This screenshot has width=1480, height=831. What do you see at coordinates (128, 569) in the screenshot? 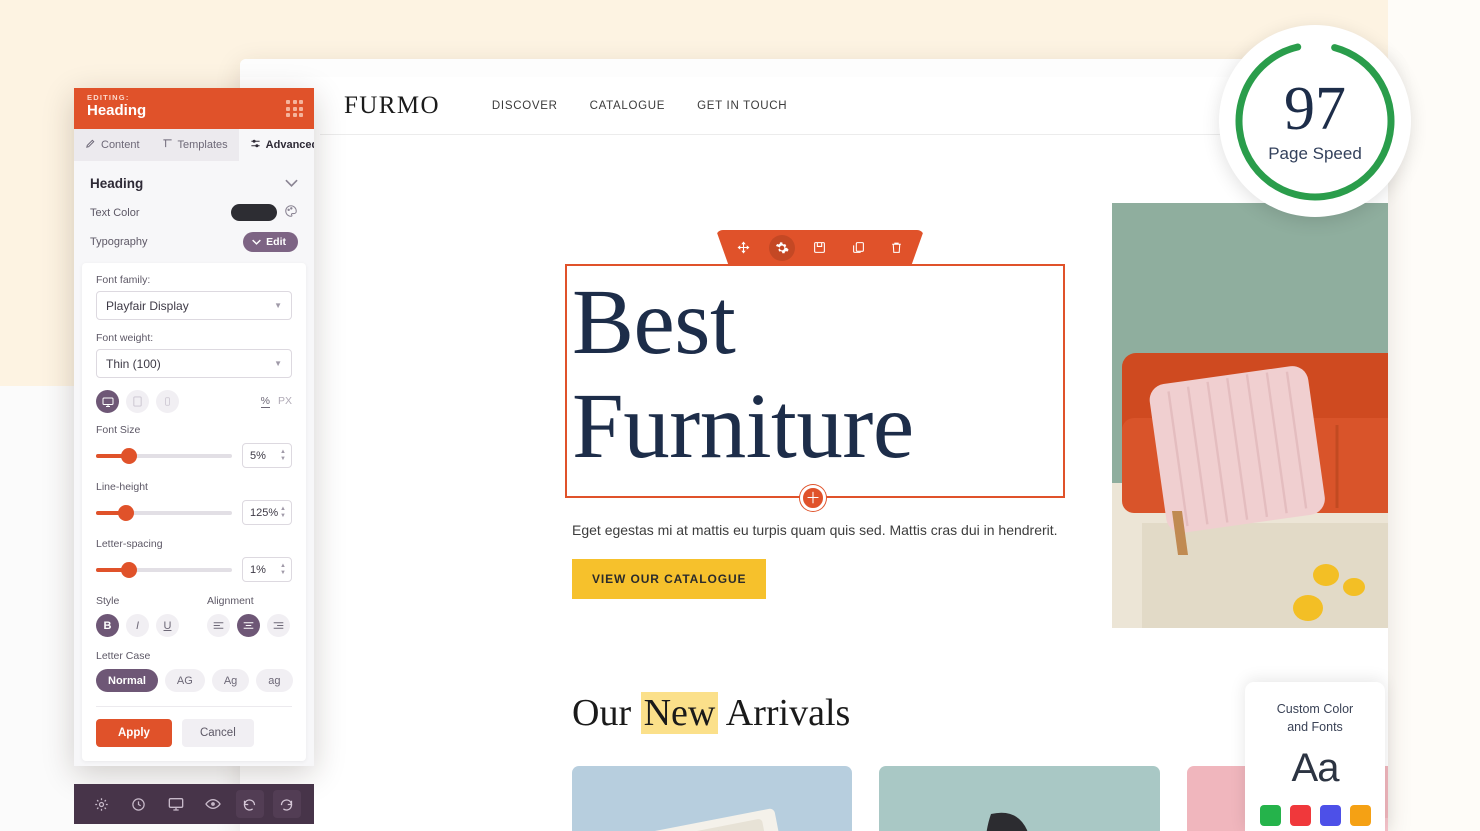
I see `letter-spacing-slider-knob` at bounding box center [128, 569].